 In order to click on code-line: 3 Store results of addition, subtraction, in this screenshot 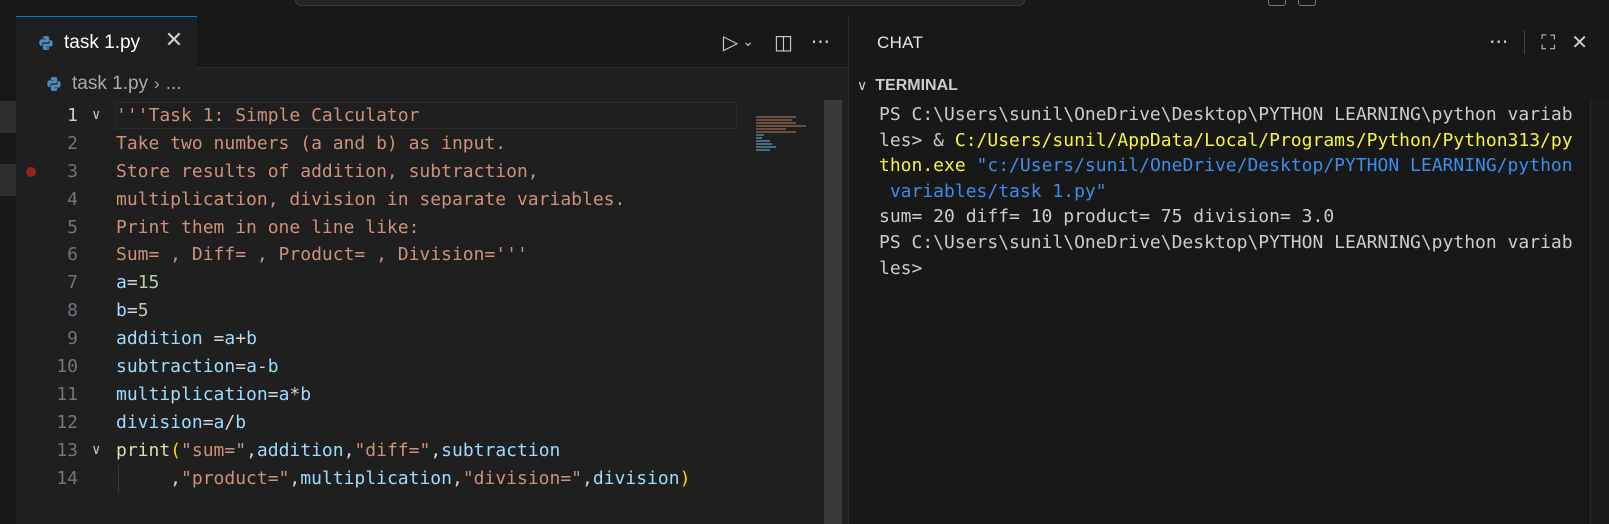, I will do `click(386, 172)`.